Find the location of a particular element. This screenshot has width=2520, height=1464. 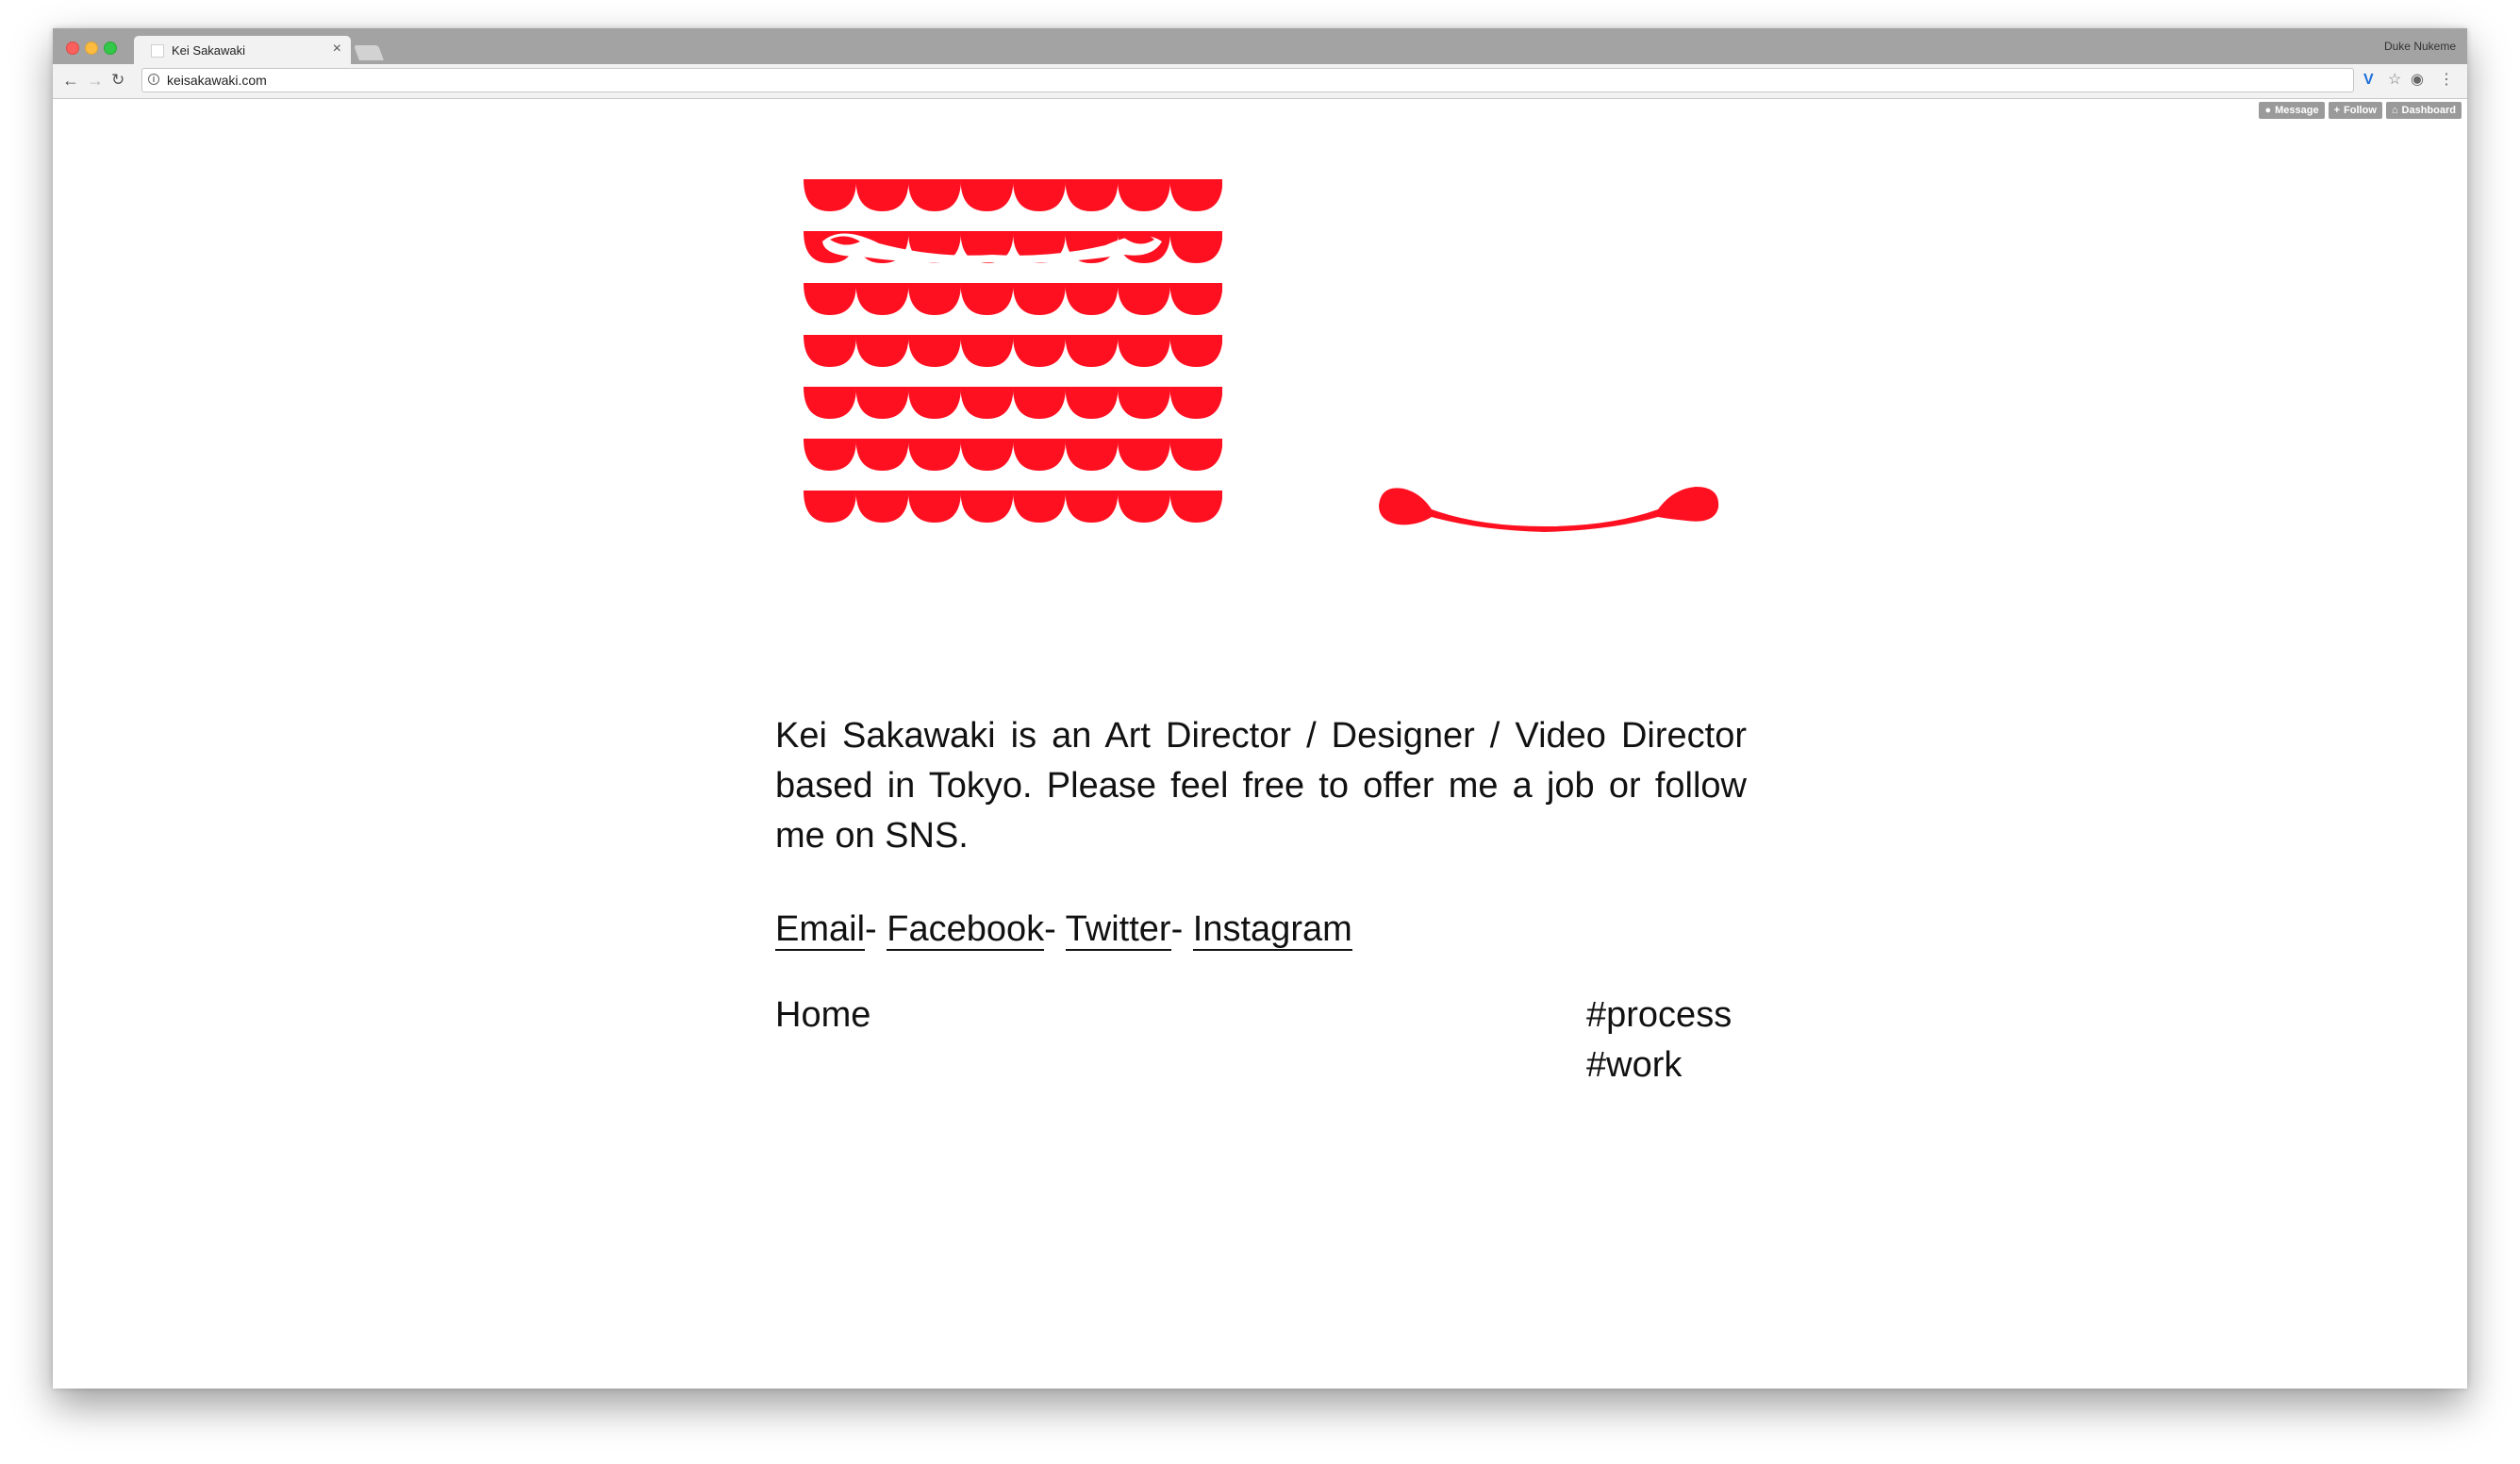

dashboard-button: ⌂ Dashboard is located at coordinates (2424, 111).